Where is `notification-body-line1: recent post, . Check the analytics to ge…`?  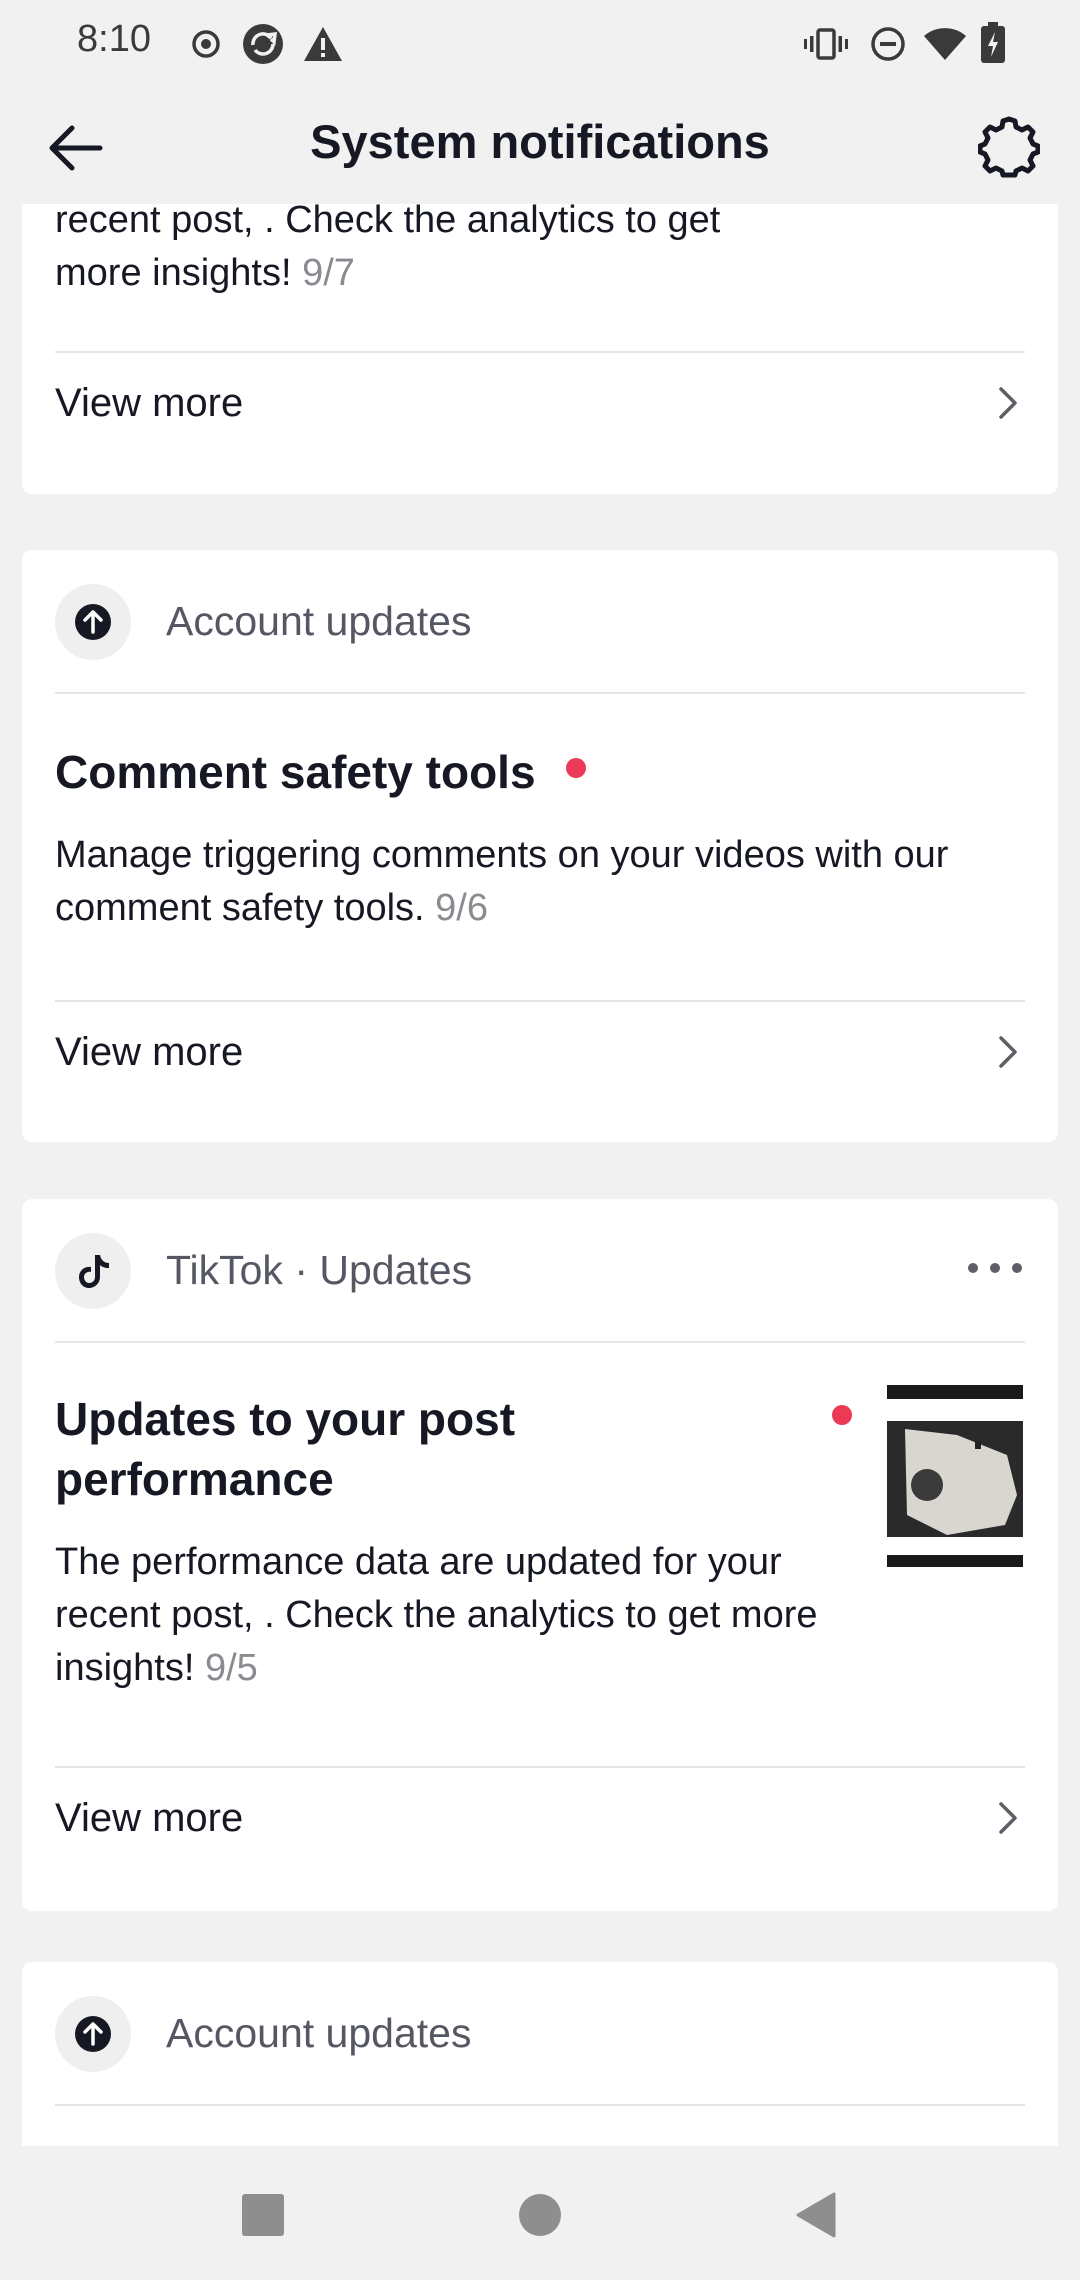 notification-body-line1: recent post, . Check the analytics to ge… is located at coordinates (388, 222).